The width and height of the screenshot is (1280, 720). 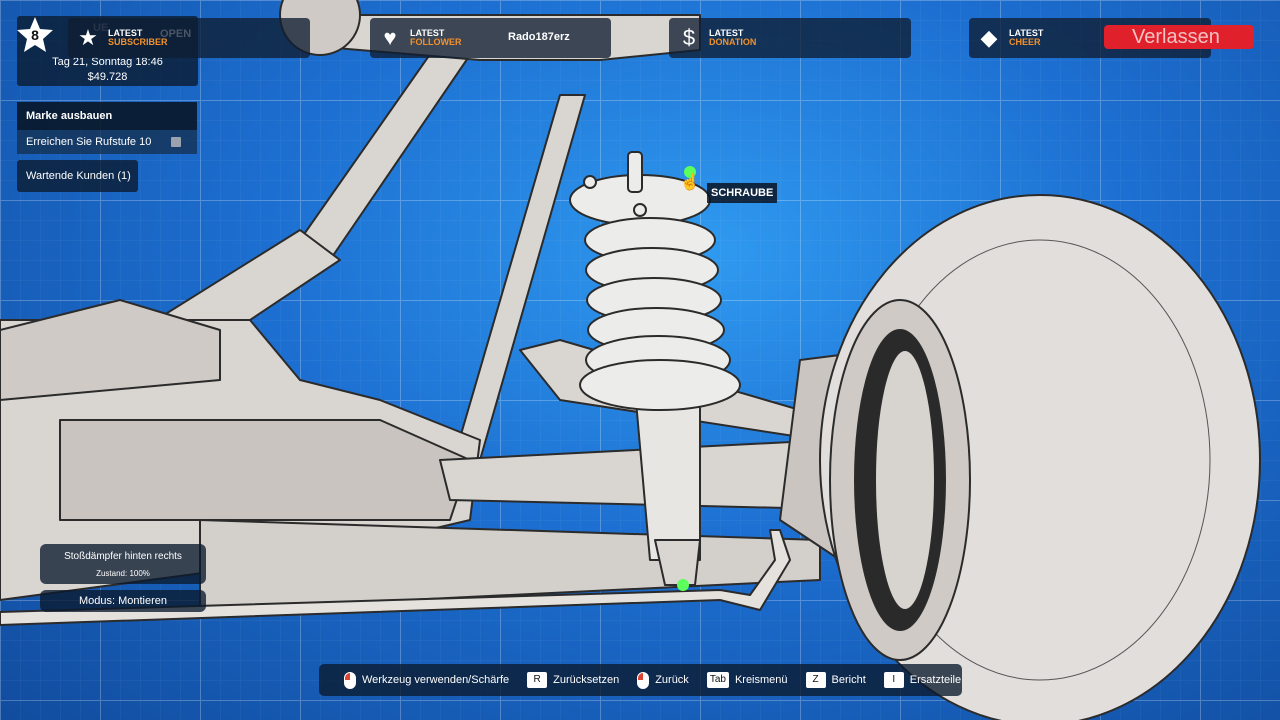 What do you see at coordinates (672, 680) in the screenshot?
I see `hint-label: Zurück` at bounding box center [672, 680].